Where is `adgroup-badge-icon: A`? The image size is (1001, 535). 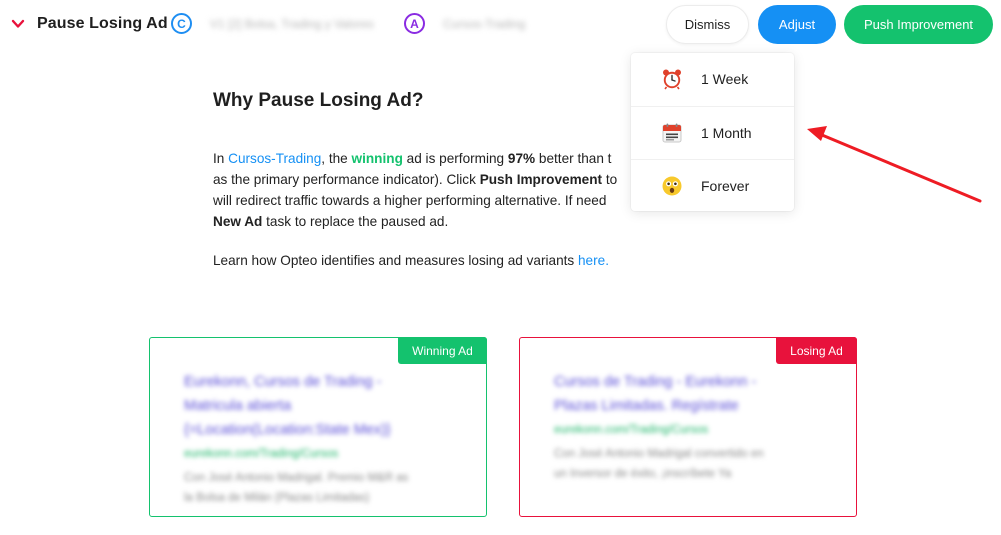 adgroup-badge-icon: A is located at coordinates (414, 23).